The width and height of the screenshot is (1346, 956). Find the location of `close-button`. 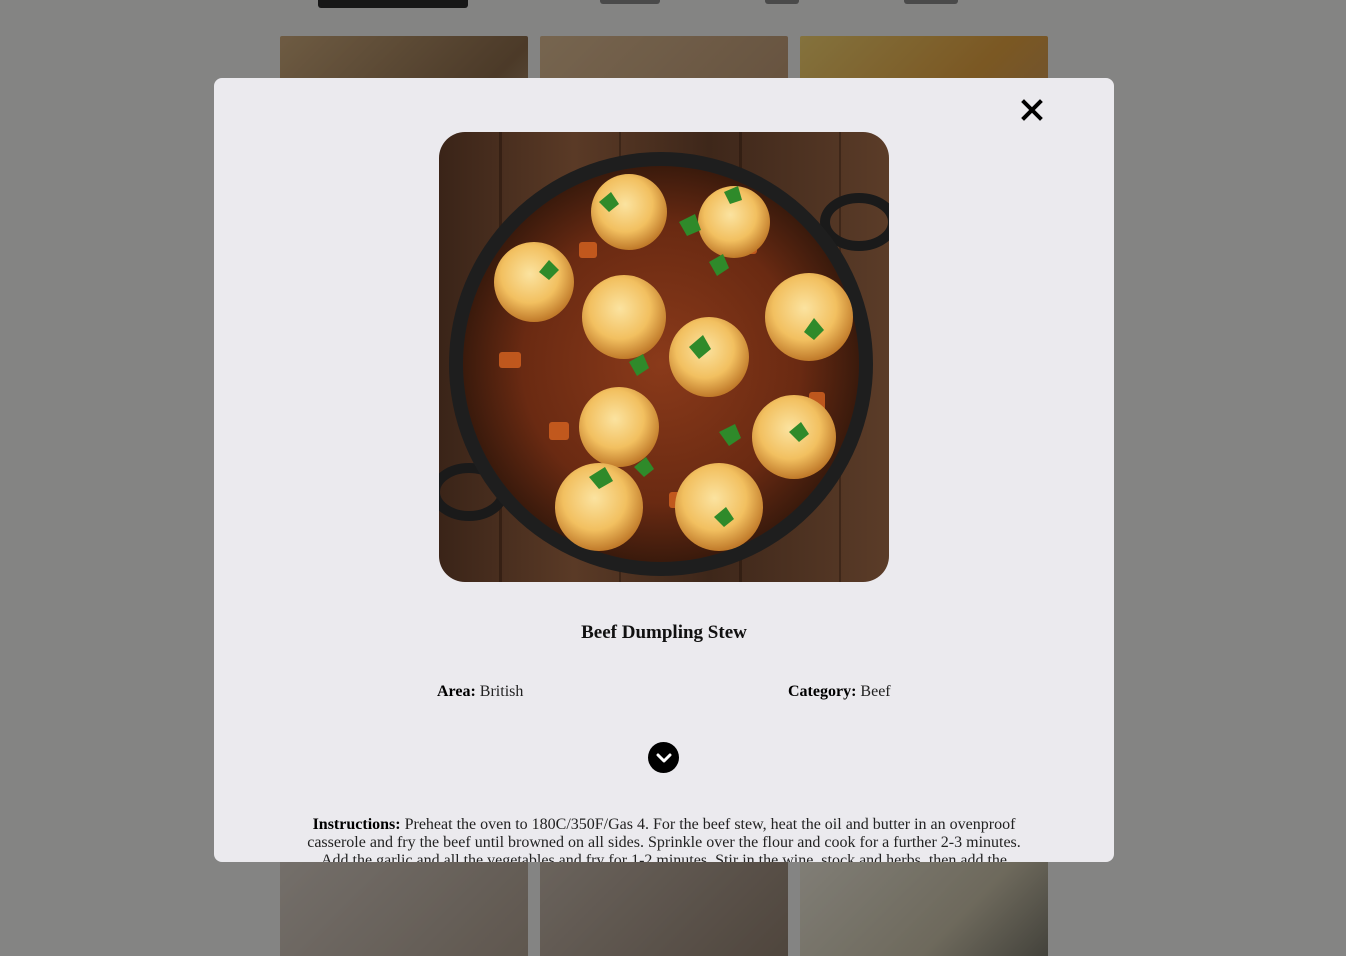

close-button is located at coordinates (1032, 110).